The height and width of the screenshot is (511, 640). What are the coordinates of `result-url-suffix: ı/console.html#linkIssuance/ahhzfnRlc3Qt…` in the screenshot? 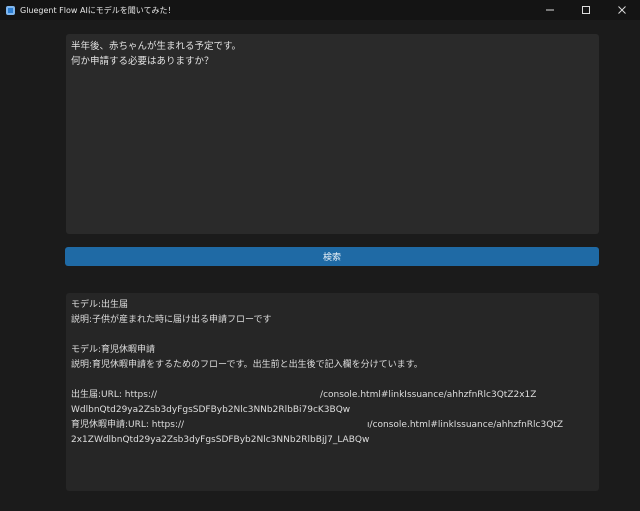 It's located at (465, 425).